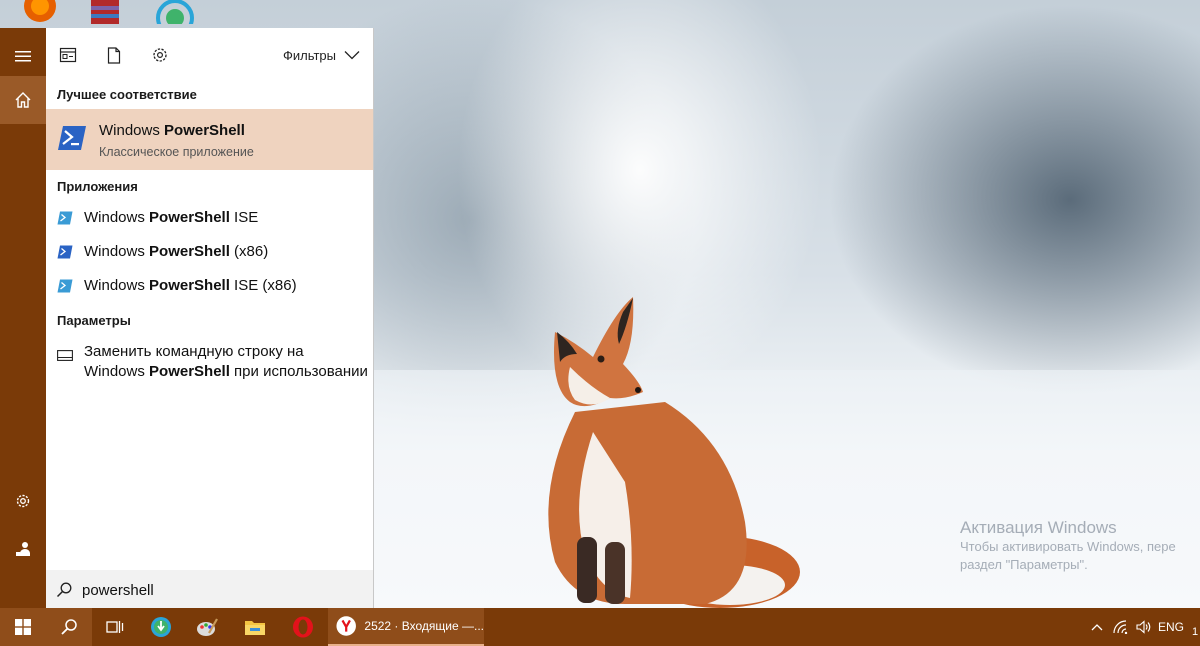 The width and height of the screenshot is (1200, 646). Describe the element at coordinates (172, 130) in the screenshot. I see `best-match-title: Windows PowerShell` at that location.